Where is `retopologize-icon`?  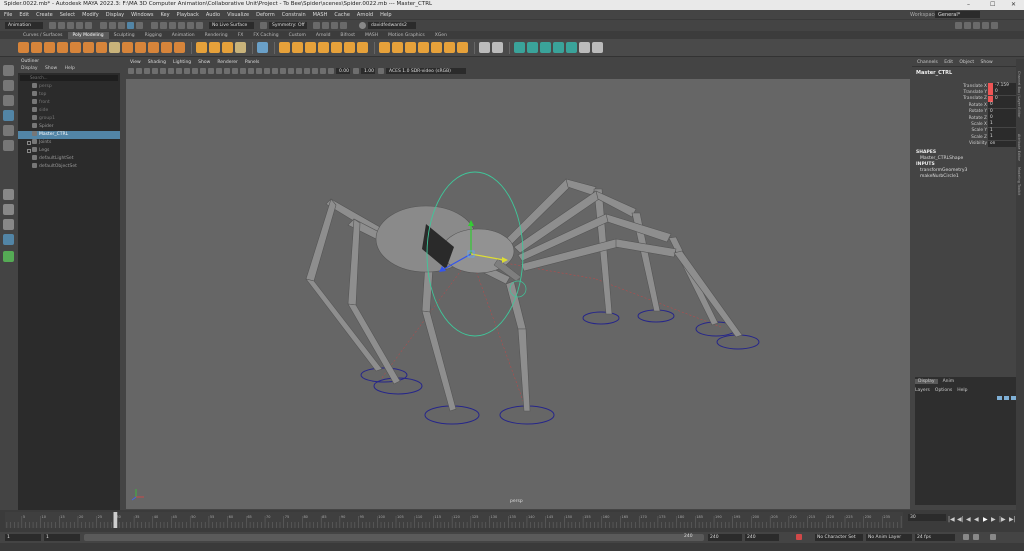
retopologize-icon is located at coordinates (449, 47).